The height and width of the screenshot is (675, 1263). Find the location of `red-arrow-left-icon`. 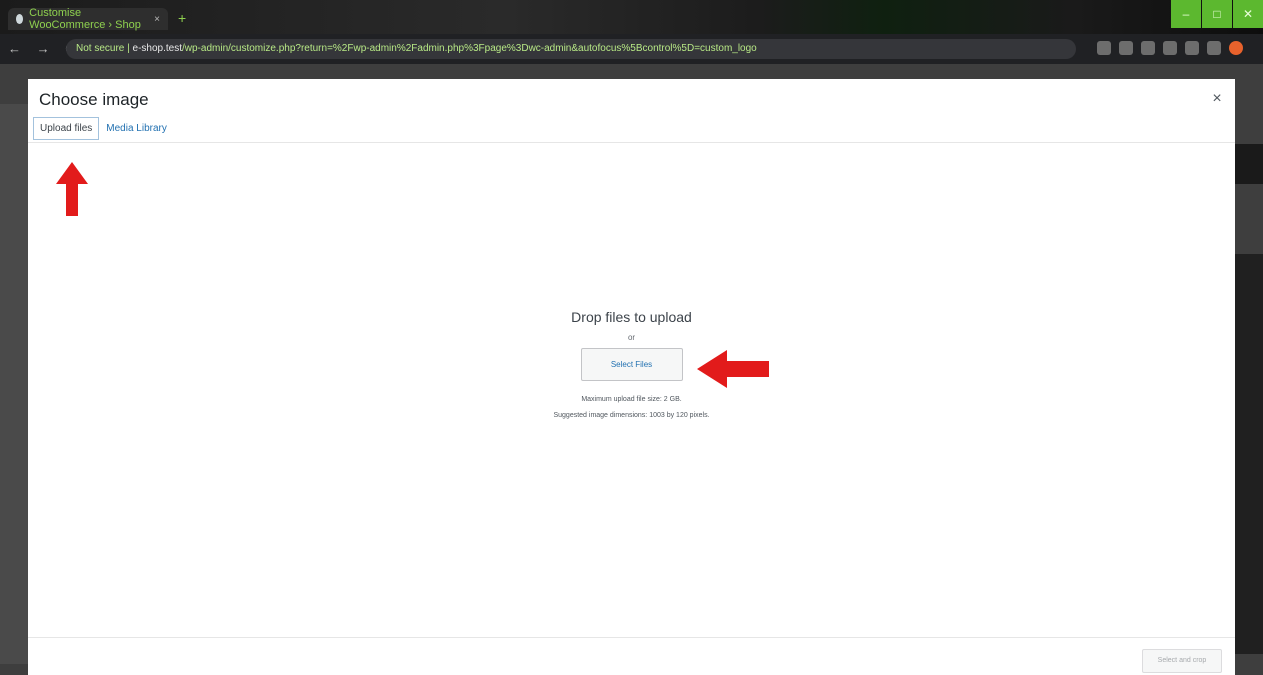

red-arrow-left-icon is located at coordinates (733, 369).